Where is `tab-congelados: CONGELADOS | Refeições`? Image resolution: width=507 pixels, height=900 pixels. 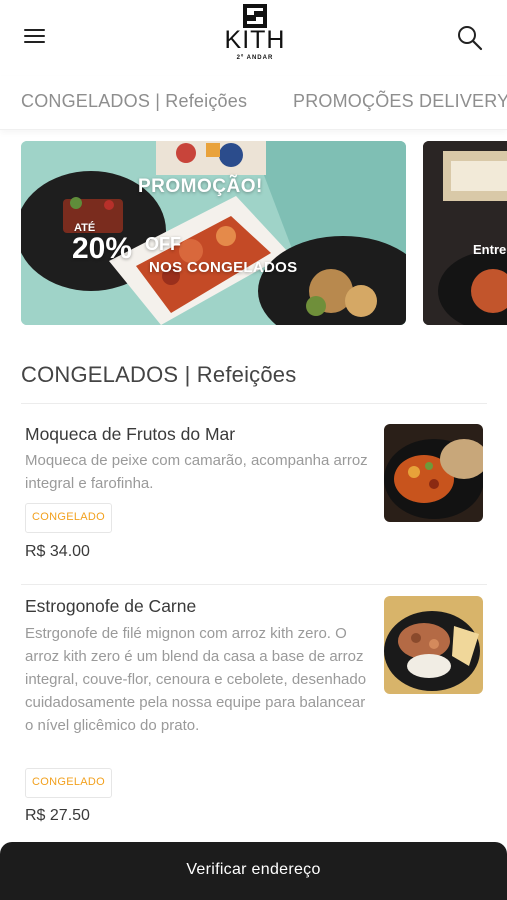
tab-congelados: CONGELADOS | Refeições is located at coordinates (134, 101).